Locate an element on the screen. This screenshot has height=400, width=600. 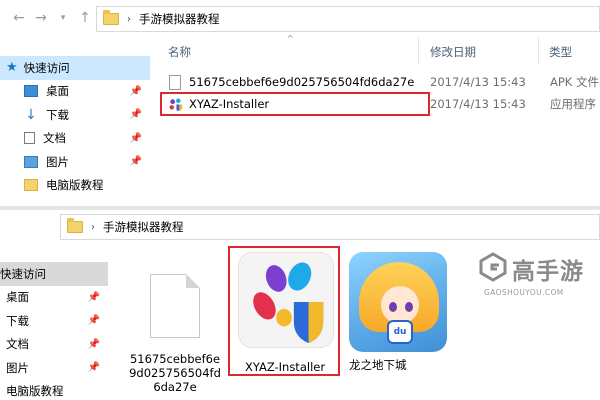
file-icon is located at coordinates (175, 82).